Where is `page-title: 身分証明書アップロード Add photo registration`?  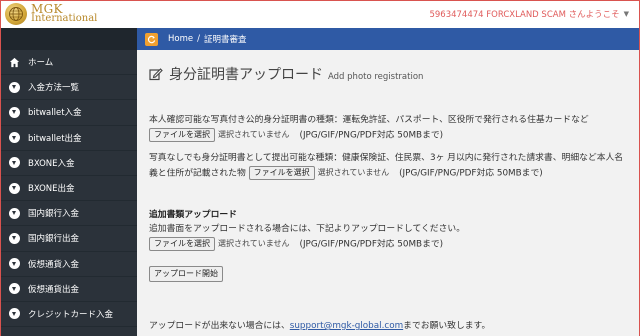 page-title: 身分証明書アップロード Add photo registration is located at coordinates (286, 74).